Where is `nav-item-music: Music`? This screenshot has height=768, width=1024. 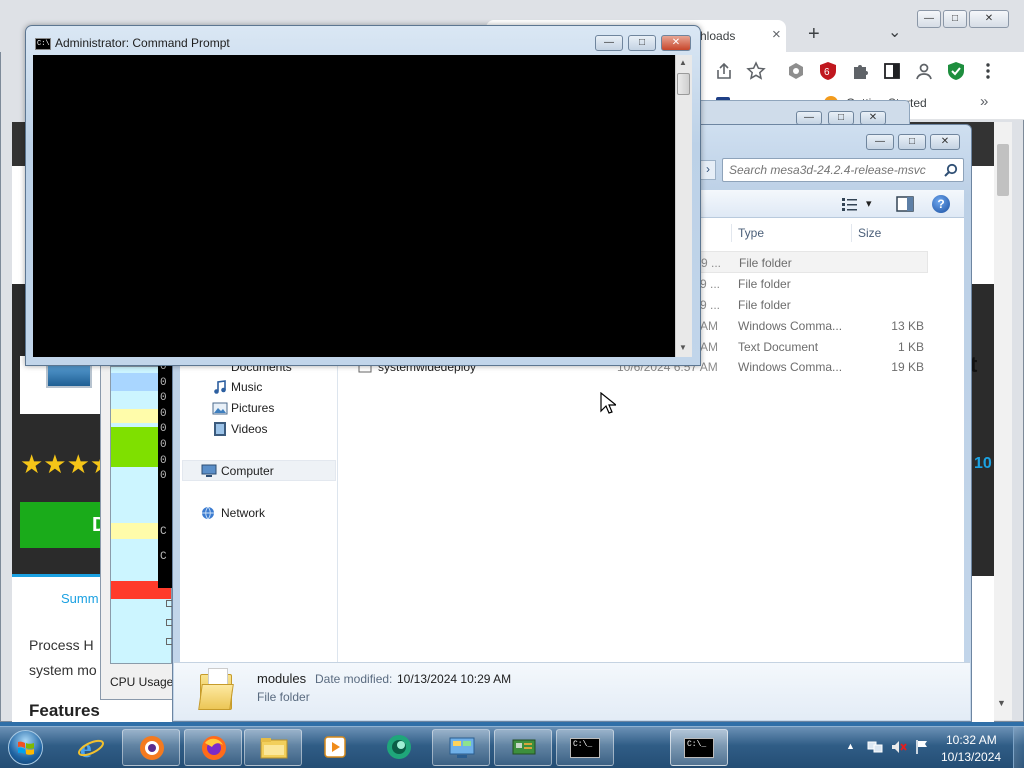
nav-item-music: Music is located at coordinates (259, 387).